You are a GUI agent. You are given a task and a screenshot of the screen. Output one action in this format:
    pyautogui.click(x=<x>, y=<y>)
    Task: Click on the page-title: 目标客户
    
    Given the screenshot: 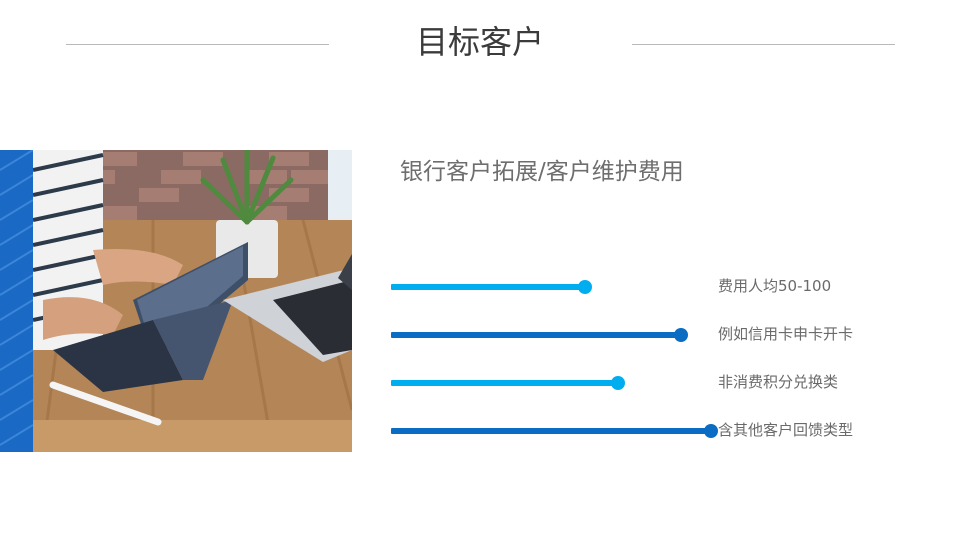 What is the action you would take?
    pyautogui.click(x=479, y=42)
    